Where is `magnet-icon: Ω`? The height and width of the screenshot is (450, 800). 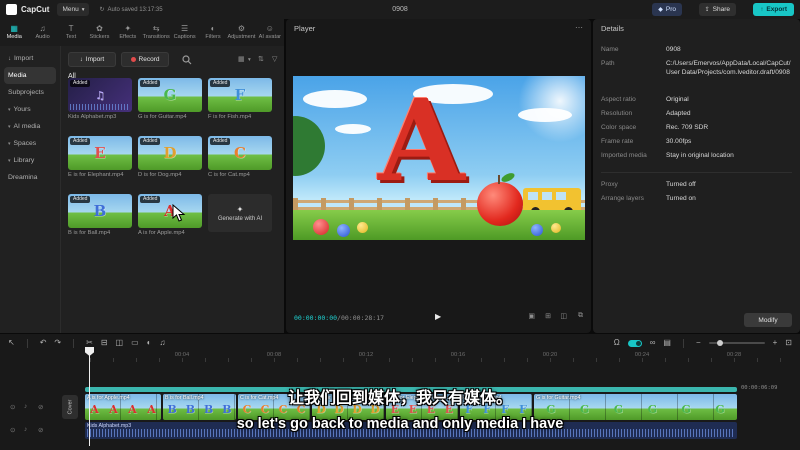 magnet-icon: Ω is located at coordinates (617, 343).